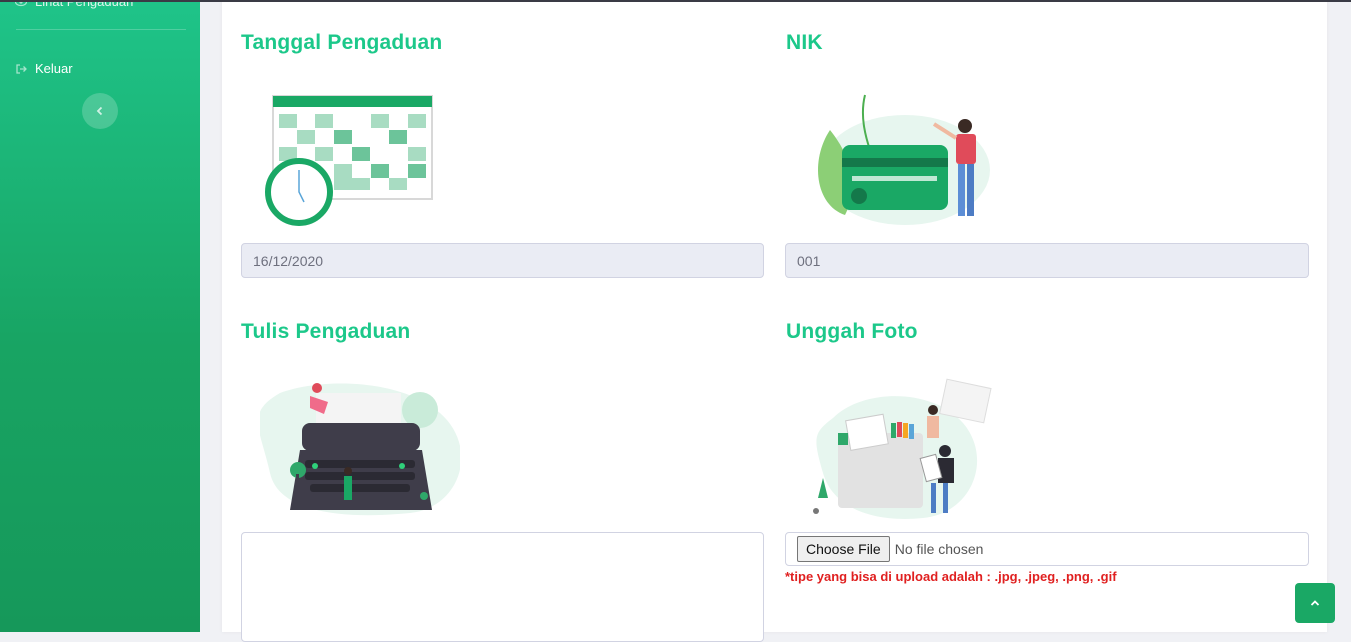  What do you see at coordinates (502, 260) in the screenshot?
I see `tanggal-input: 16/12/2020` at bounding box center [502, 260].